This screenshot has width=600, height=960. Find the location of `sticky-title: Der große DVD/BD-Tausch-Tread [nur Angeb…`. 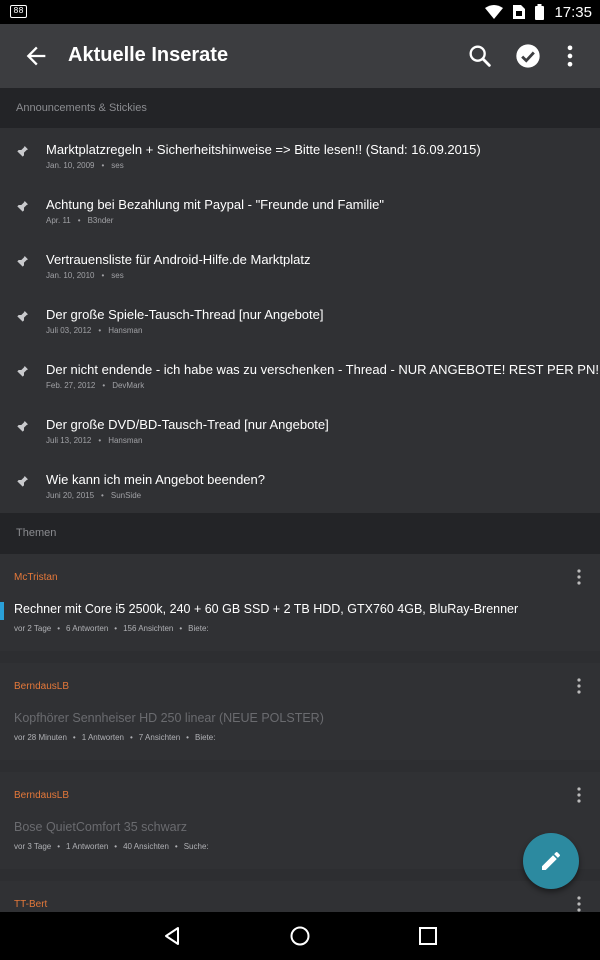

sticky-title: Der große DVD/BD-Tausch-Tread [nur Angeb… is located at coordinates (187, 424).